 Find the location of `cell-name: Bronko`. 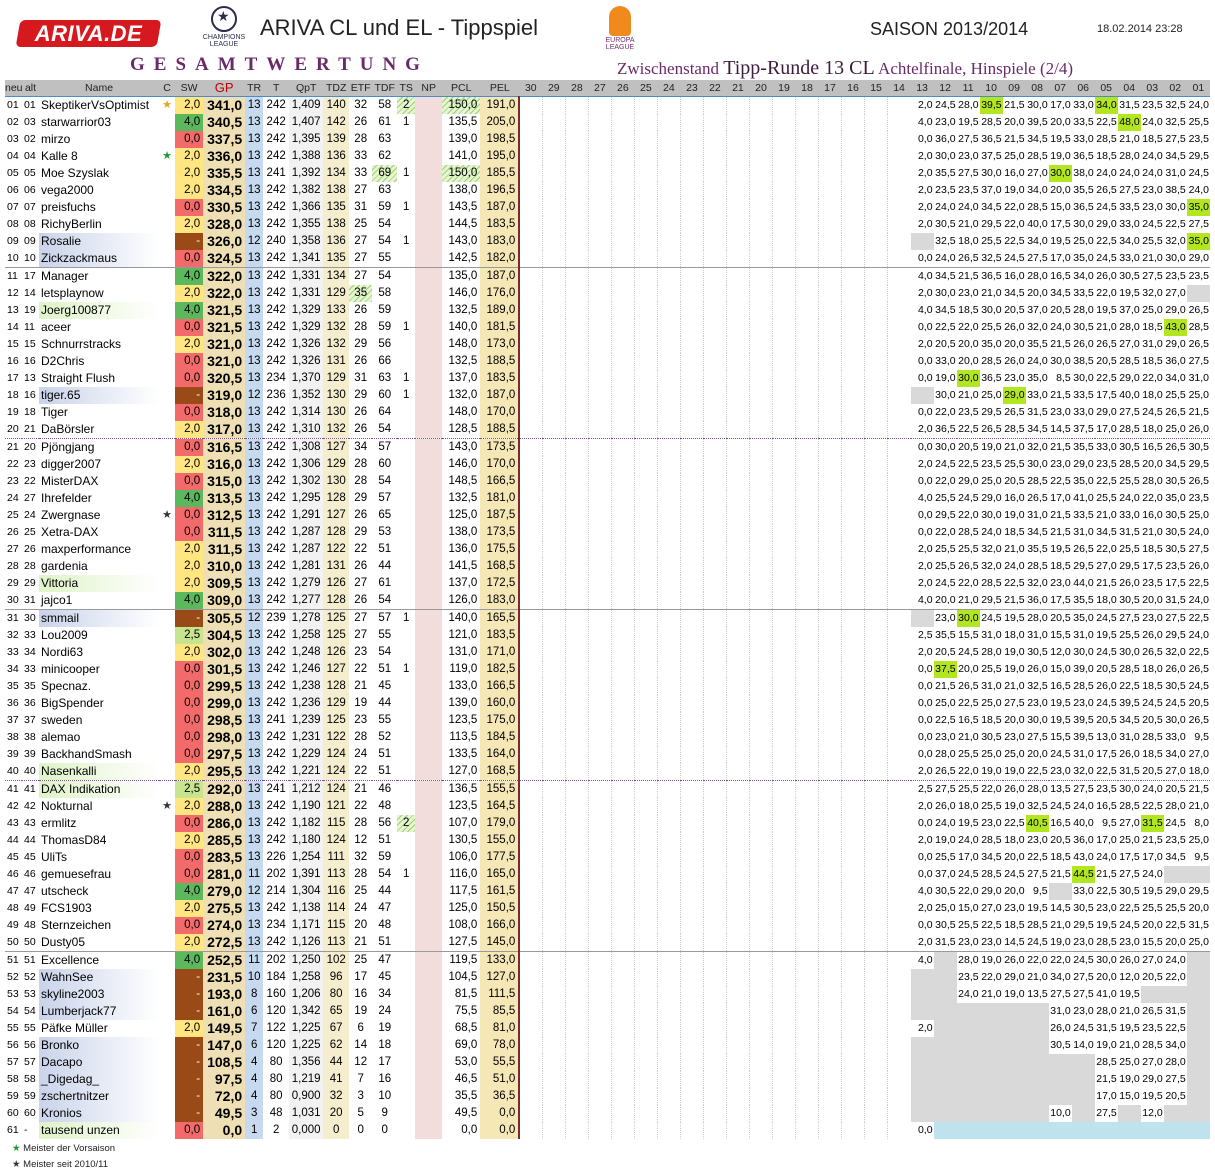

cell-name: Bronko is located at coordinates (99, 1045).